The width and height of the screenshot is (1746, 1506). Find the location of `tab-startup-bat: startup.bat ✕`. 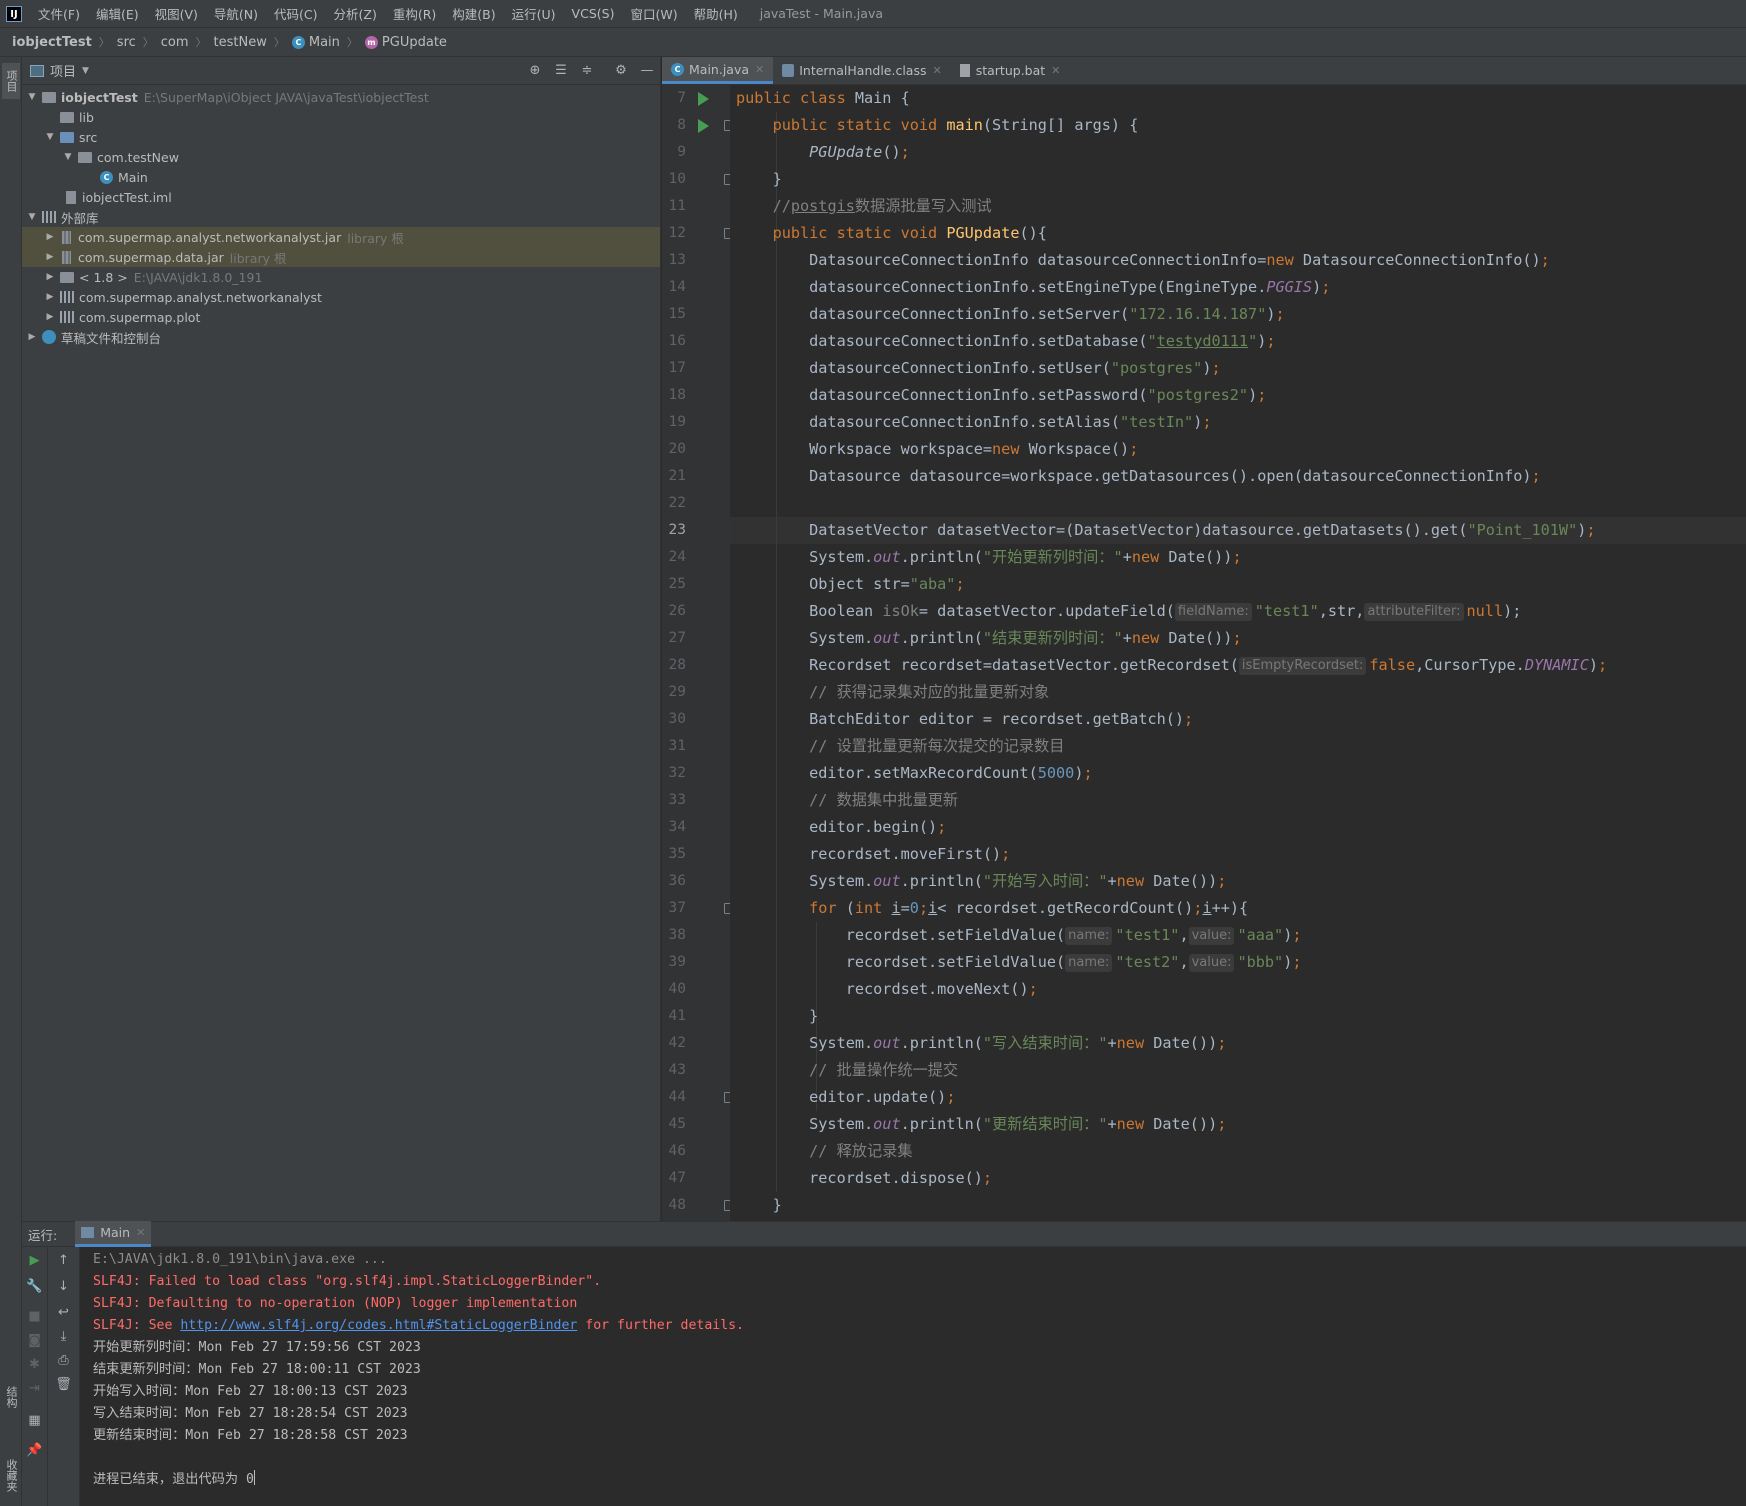

tab-startup-bat: startup.bat ✕ is located at coordinates (1010, 70).